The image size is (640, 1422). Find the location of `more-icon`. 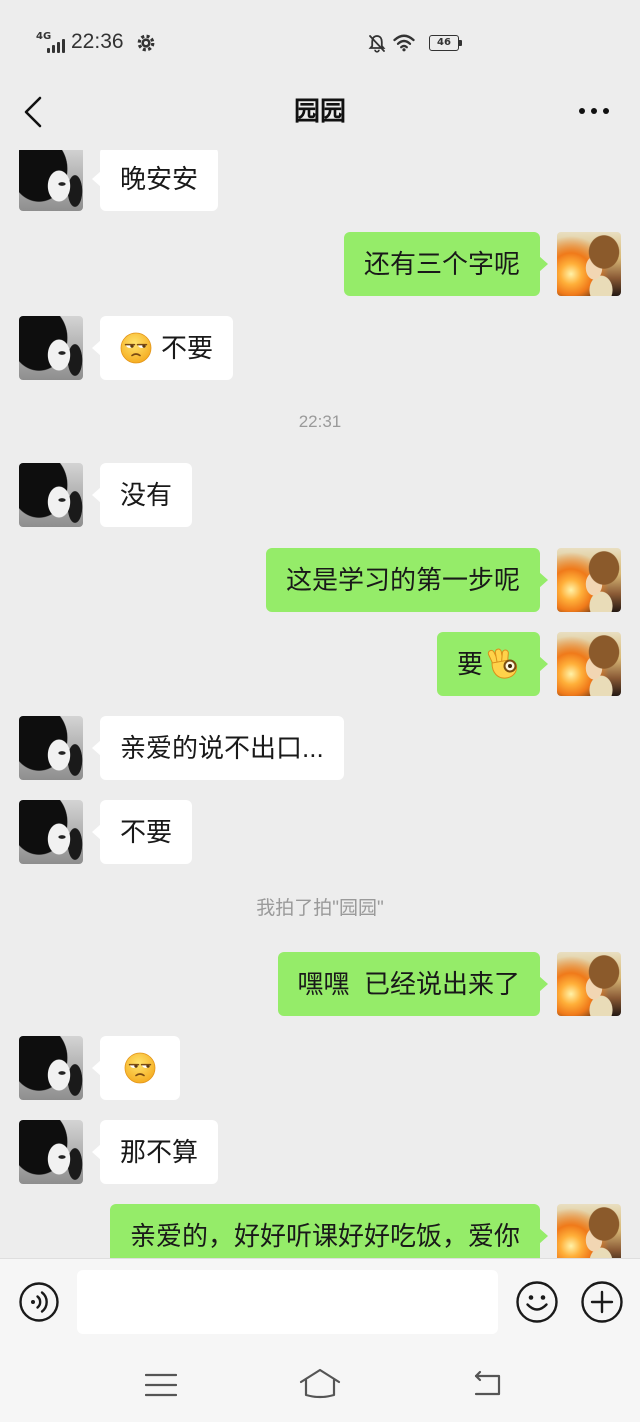

more-icon is located at coordinates (594, 111).